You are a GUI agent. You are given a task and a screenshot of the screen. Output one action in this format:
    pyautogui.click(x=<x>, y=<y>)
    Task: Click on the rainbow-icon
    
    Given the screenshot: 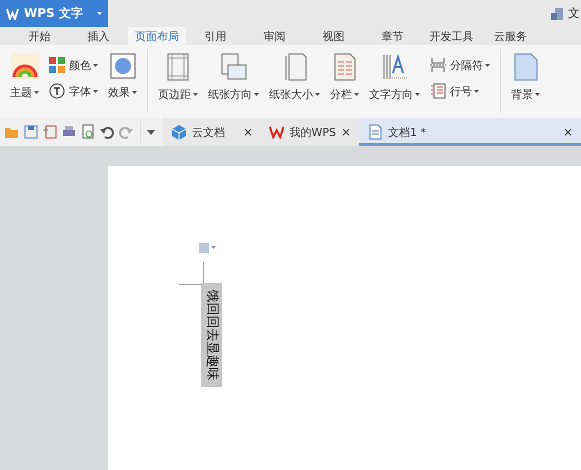 What is the action you would take?
    pyautogui.click(x=24, y=66)
    